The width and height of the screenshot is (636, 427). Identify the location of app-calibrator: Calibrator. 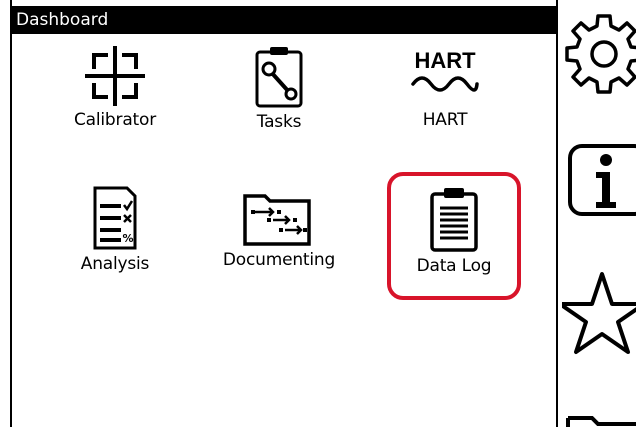
(115, 104).